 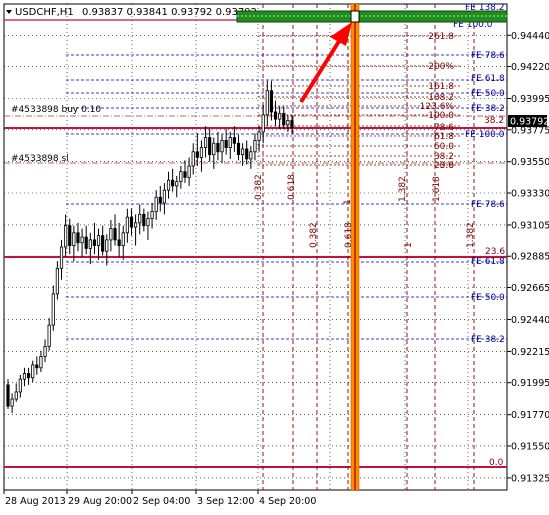 What do you see at coordinates (494, 121) in the screenshot?
I see `fibo-level-label: 38.2` at bounding box center [494, 121].